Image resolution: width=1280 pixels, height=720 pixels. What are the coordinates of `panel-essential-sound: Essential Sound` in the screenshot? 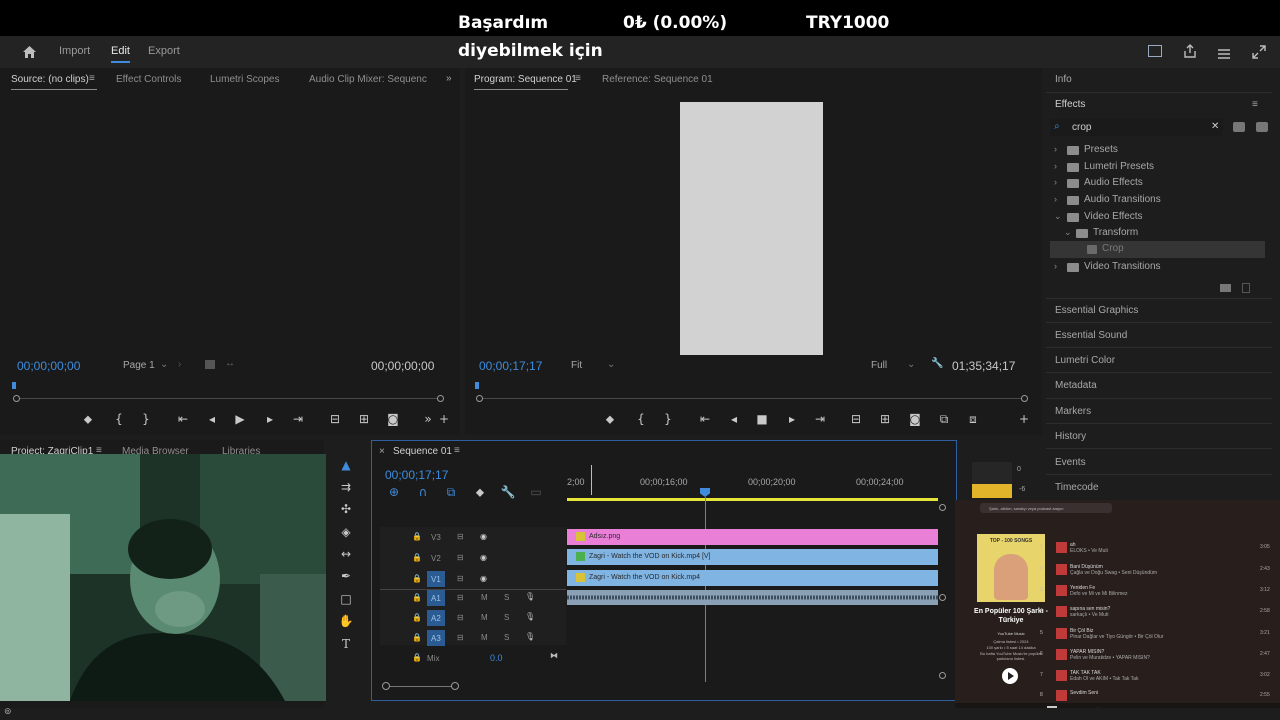 It's located at (1091, 335).